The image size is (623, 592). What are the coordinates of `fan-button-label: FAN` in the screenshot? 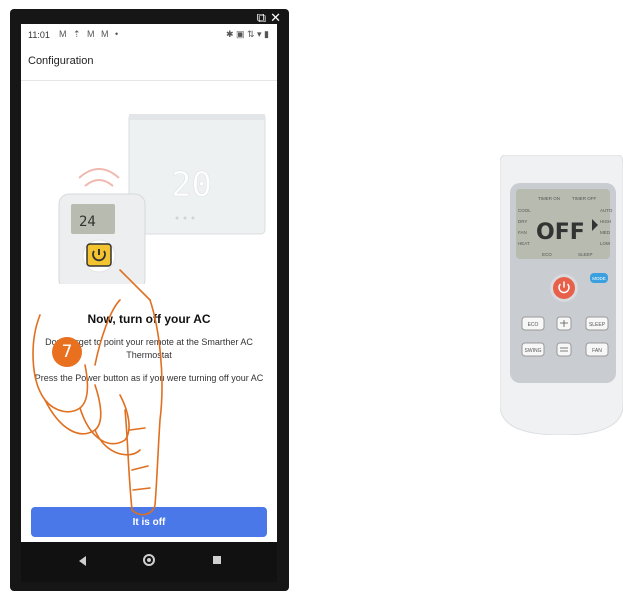 It's located at (597, 351).